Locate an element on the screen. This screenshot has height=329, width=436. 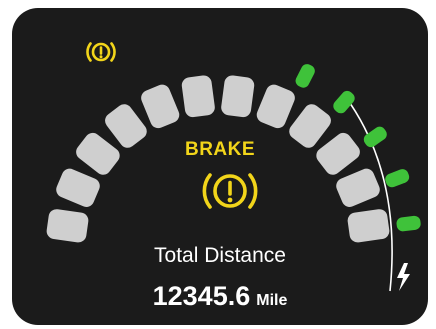
brake-warning-label: BRAKE is located at coordinates (220, 149).